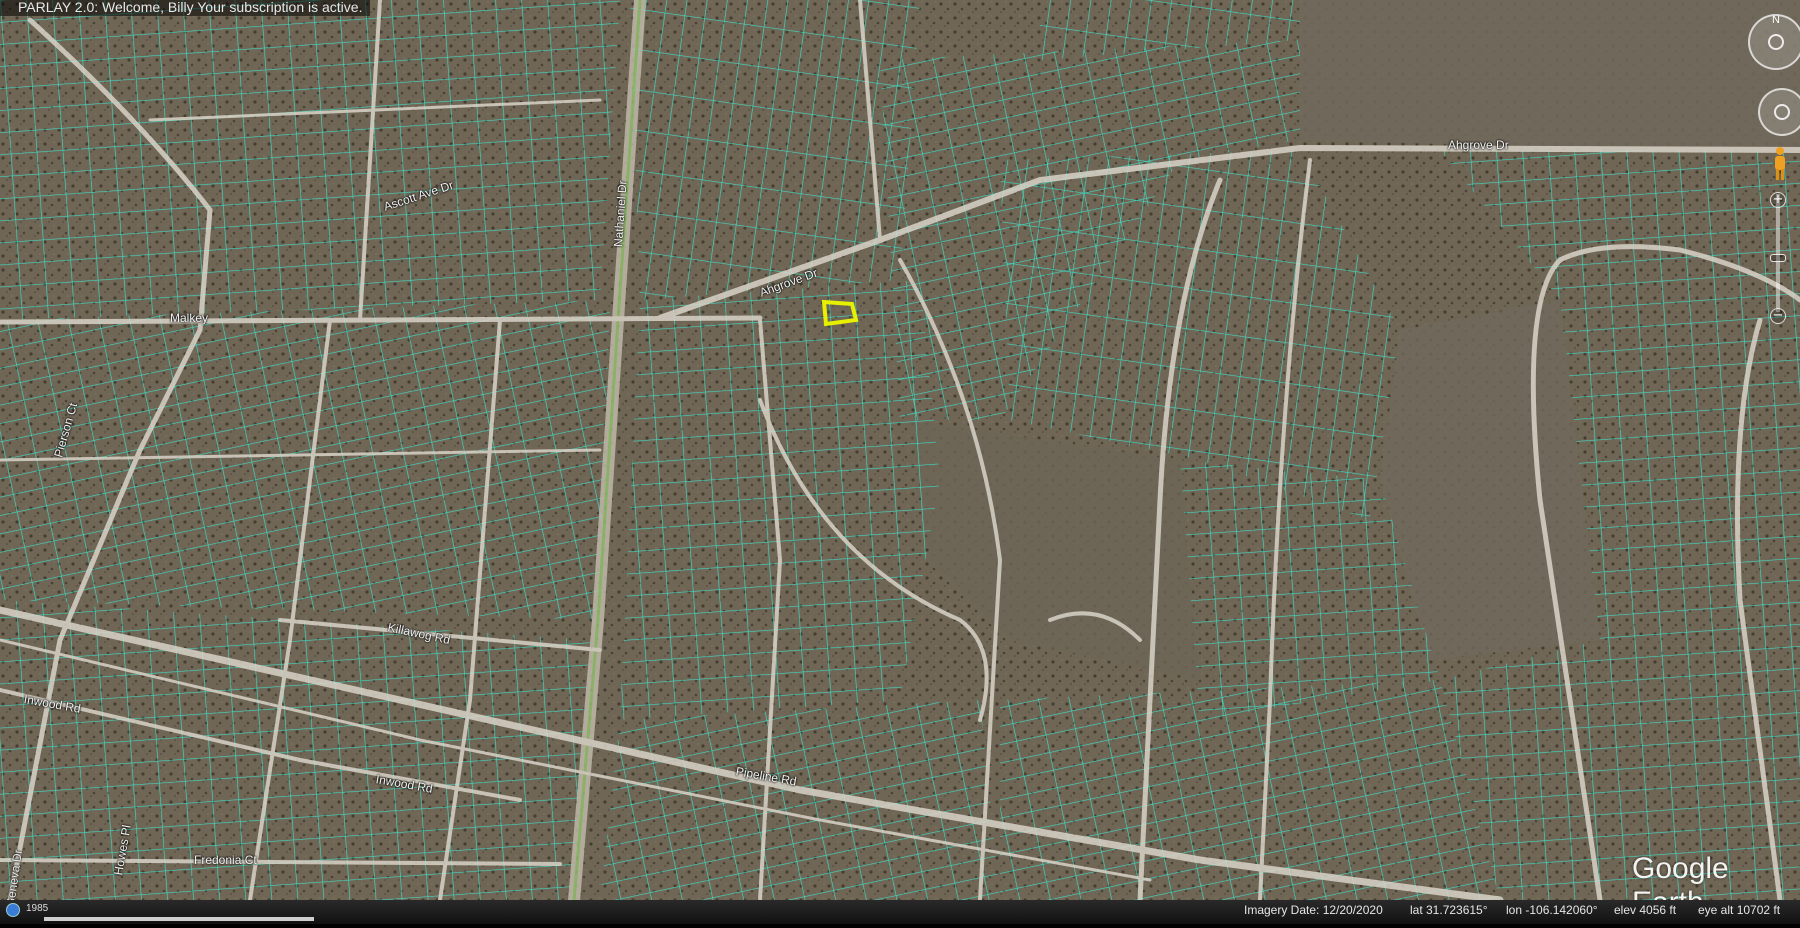 The image size is (1800, 928). What do you see at coordinates (1645, 910) in the screenshot?
I see `elevation-readout: elev 4056 ft` at bounding box center [1645, 910].